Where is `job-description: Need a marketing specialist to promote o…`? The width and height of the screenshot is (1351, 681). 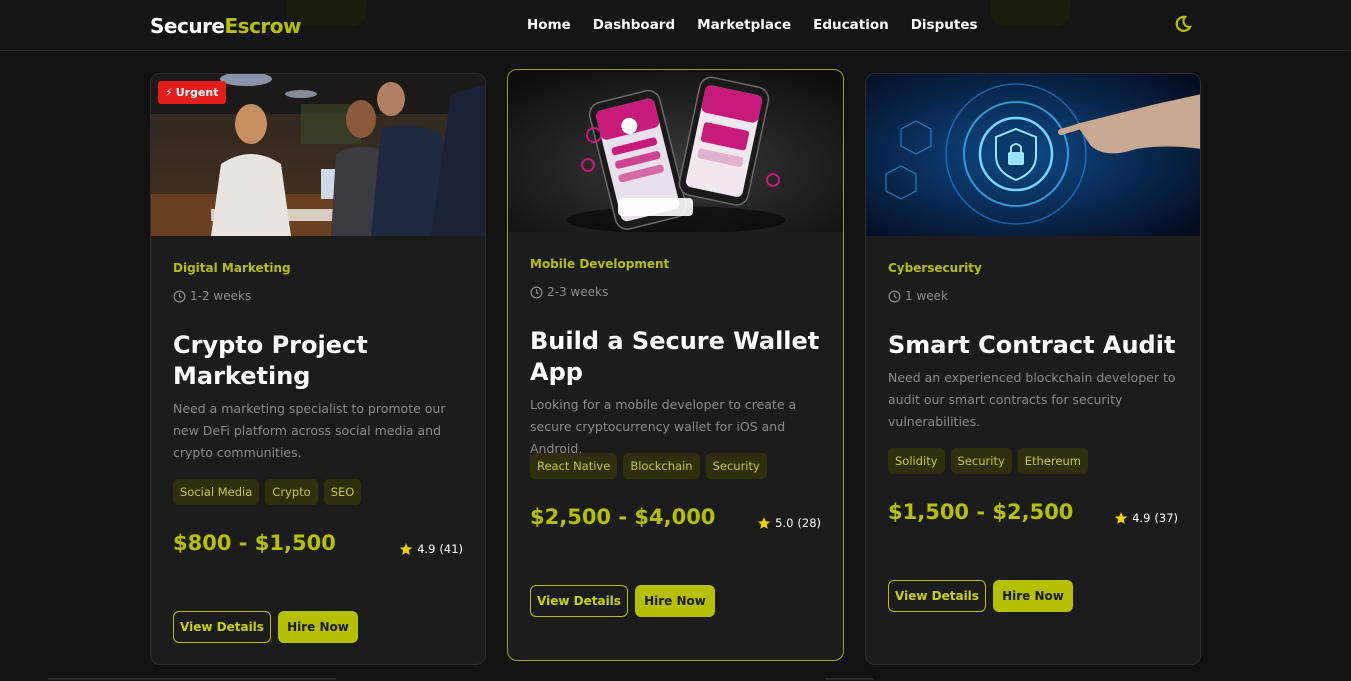 job-description: Need a marketing specialist to promote o… is located at coordinates (309, 430).